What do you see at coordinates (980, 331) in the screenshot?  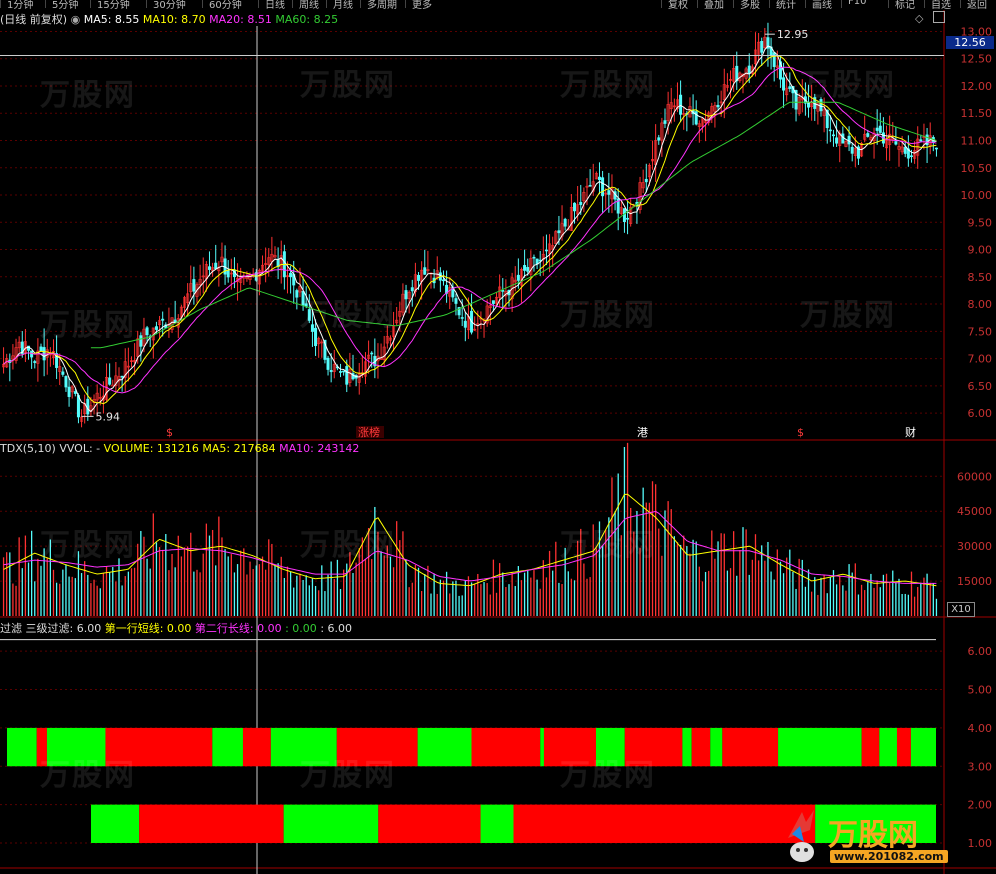 I see `price-tick-label: 7.50` at bounding box center [980, 331].